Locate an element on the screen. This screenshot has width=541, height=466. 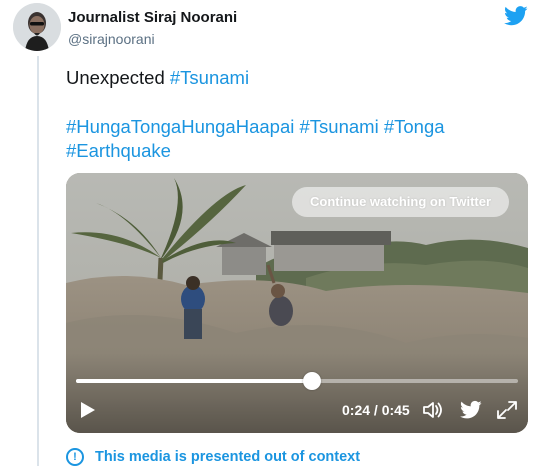
profile-photo-icon is located at coordinates (37, 27).